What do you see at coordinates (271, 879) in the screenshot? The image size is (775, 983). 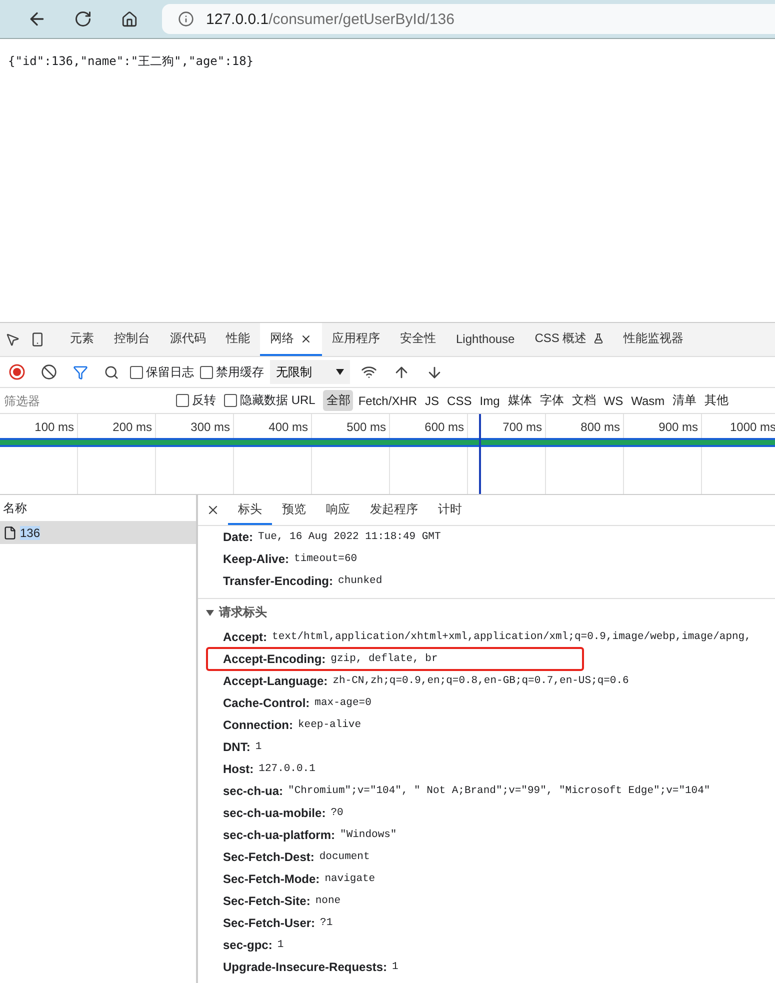 I see `header-name: Sec-Fetch-Mode:` at bounding box center [271, 879].